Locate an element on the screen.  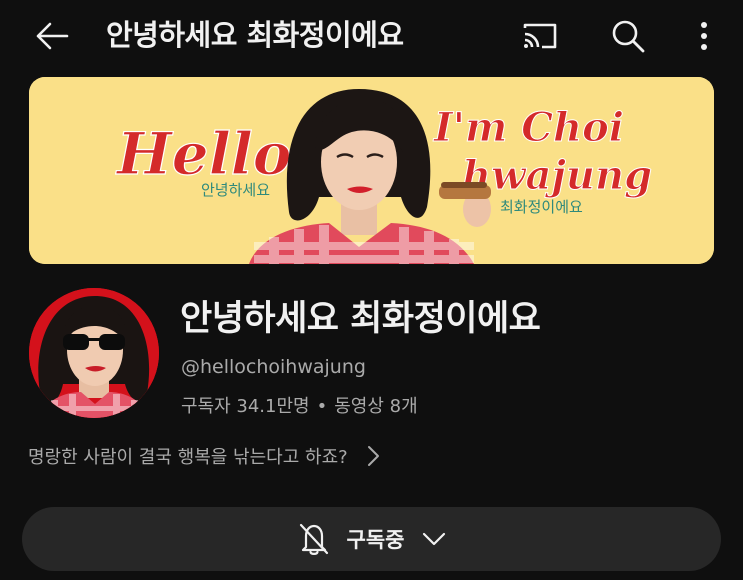
search-icon is located at coordinates (628, 36).